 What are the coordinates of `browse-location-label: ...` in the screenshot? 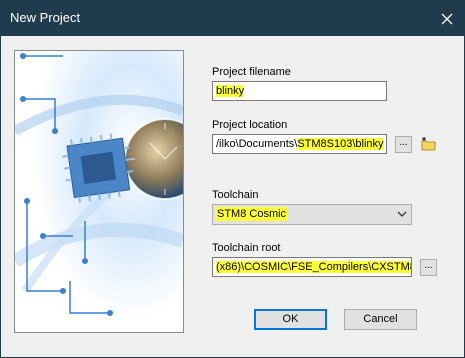 It's located at (403, 142).